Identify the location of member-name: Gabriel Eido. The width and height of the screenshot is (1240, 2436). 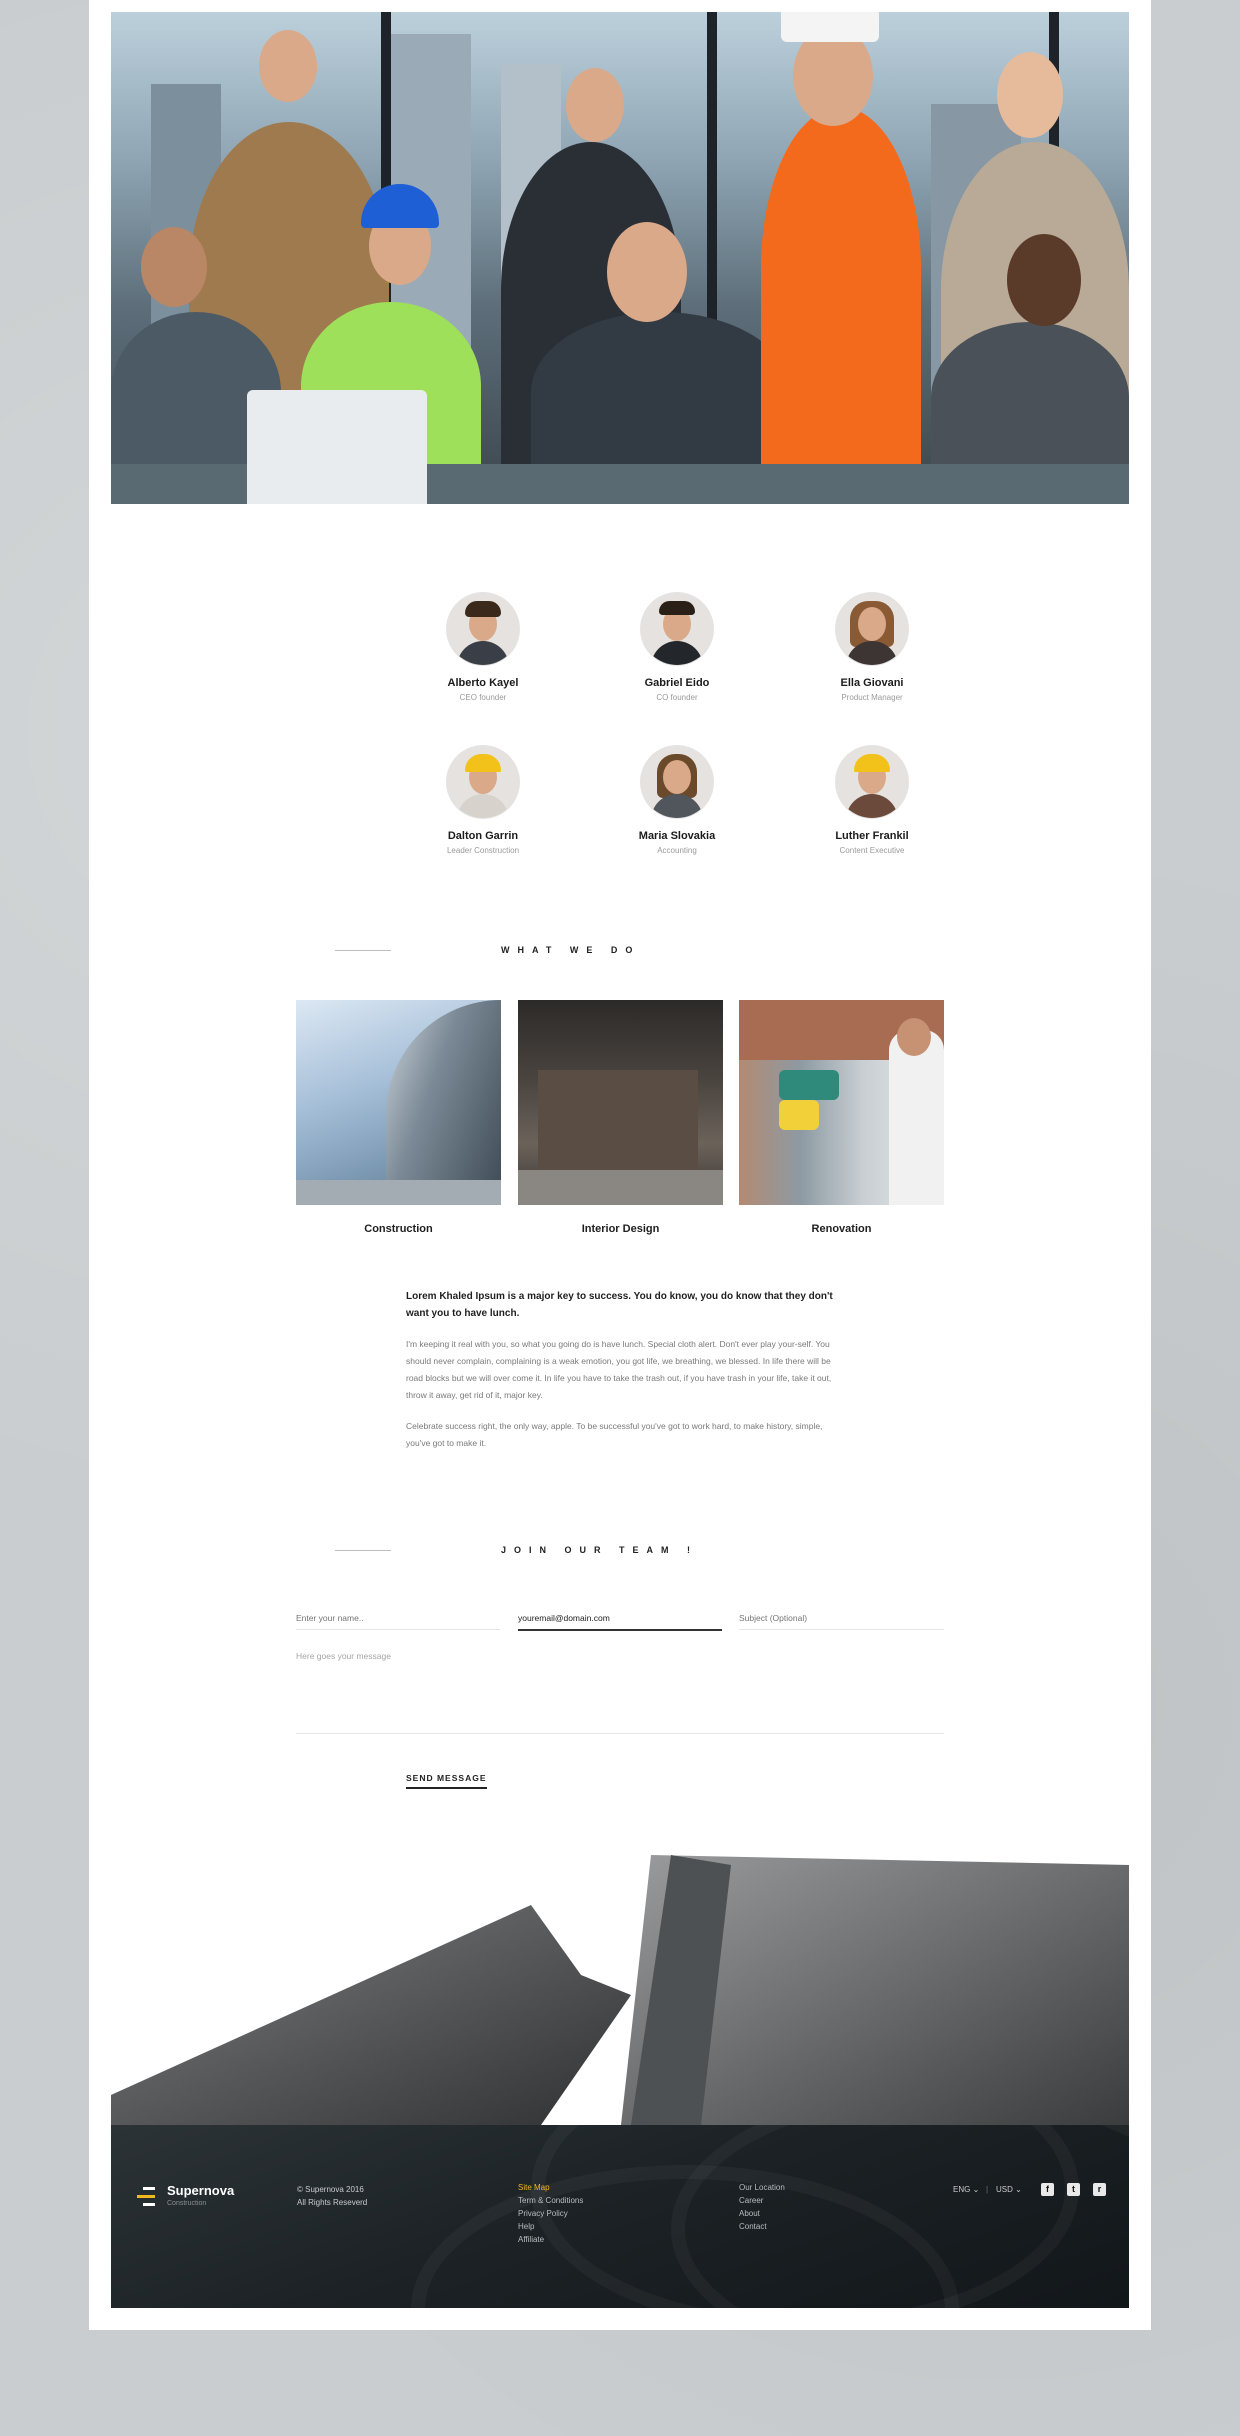
(677, 683).